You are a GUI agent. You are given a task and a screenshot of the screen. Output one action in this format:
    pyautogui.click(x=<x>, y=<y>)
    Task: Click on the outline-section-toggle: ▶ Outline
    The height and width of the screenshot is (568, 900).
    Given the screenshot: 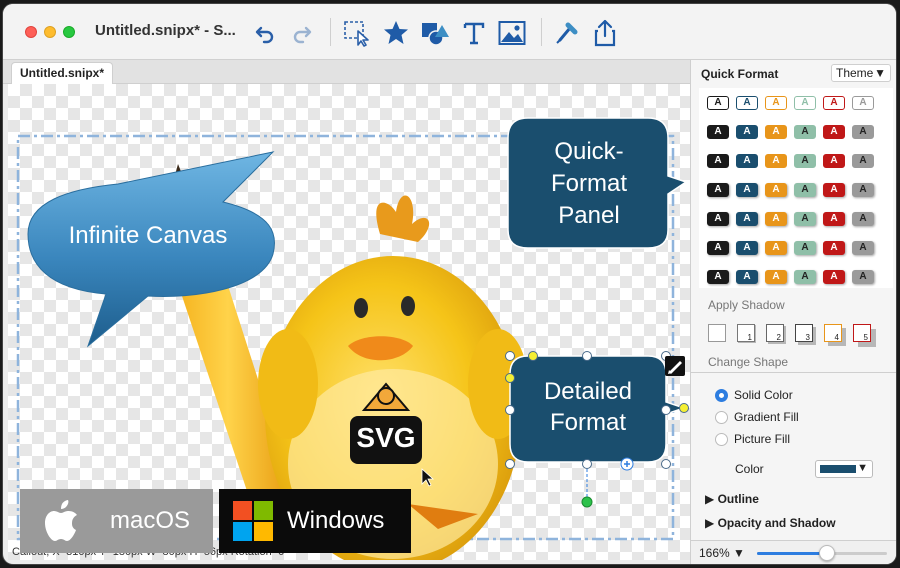 What is the action you would take?
    pyautogui.click(x=732, y=499)
    